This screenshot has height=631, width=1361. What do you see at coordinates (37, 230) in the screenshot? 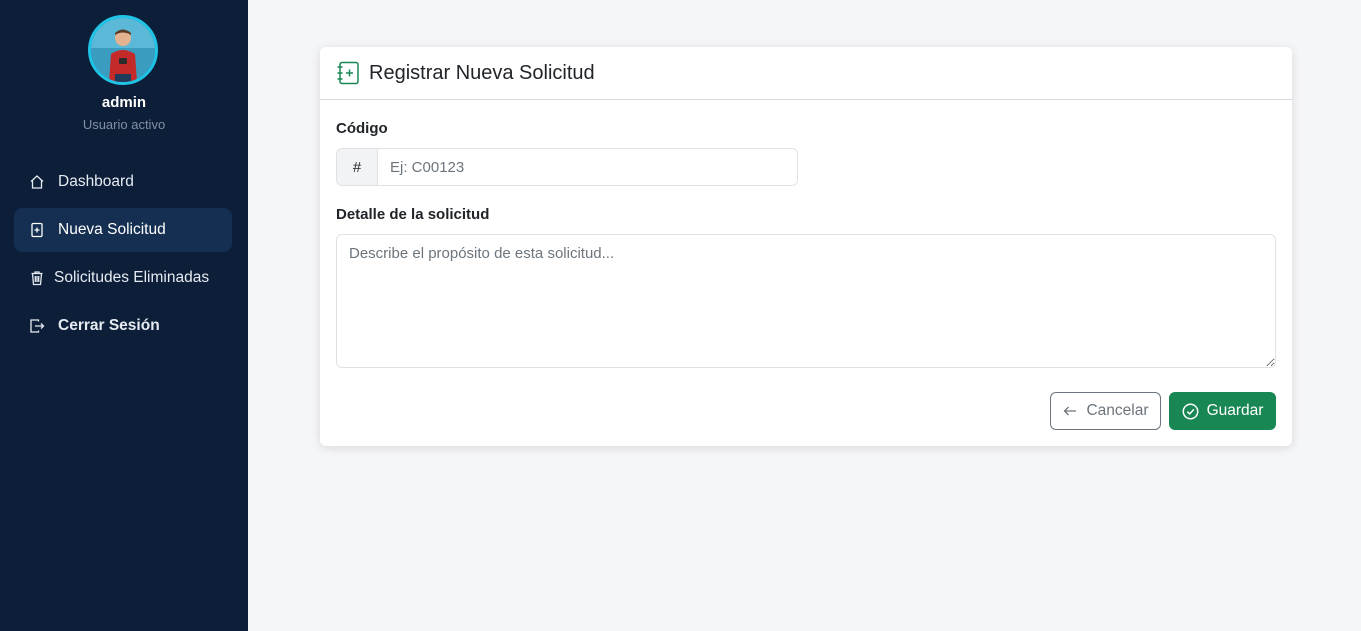
I see `file-plus-icon` at bounding box center [37, 230].